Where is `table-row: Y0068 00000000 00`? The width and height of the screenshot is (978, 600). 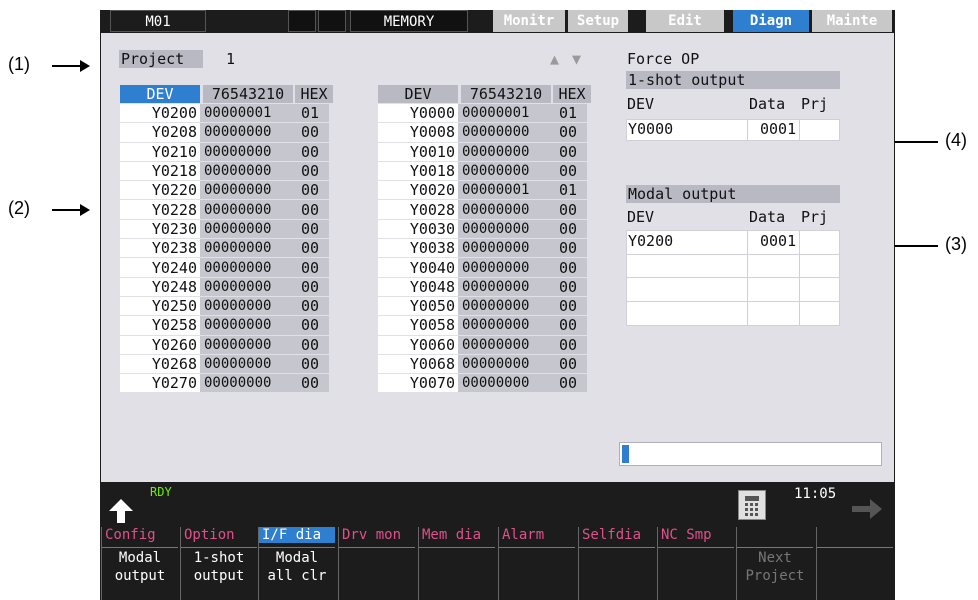
table-row: Y0068 00000000 00 is located at coordinates (482, 364).